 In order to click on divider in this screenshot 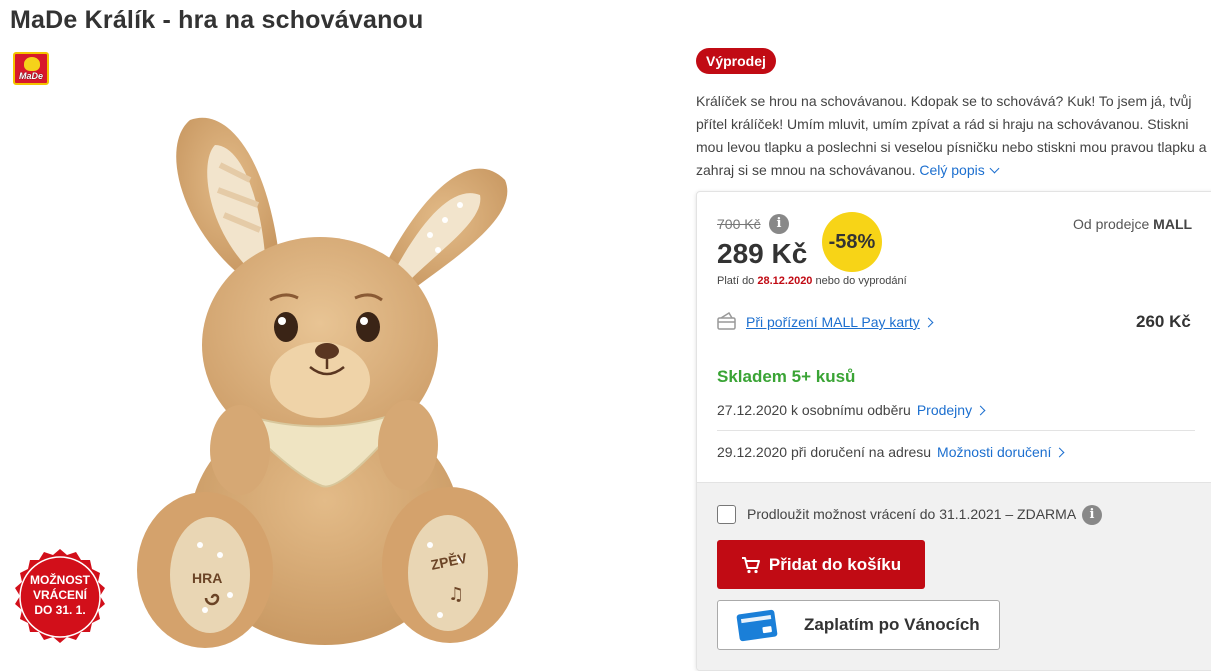, I will do `click(956, 430)`.